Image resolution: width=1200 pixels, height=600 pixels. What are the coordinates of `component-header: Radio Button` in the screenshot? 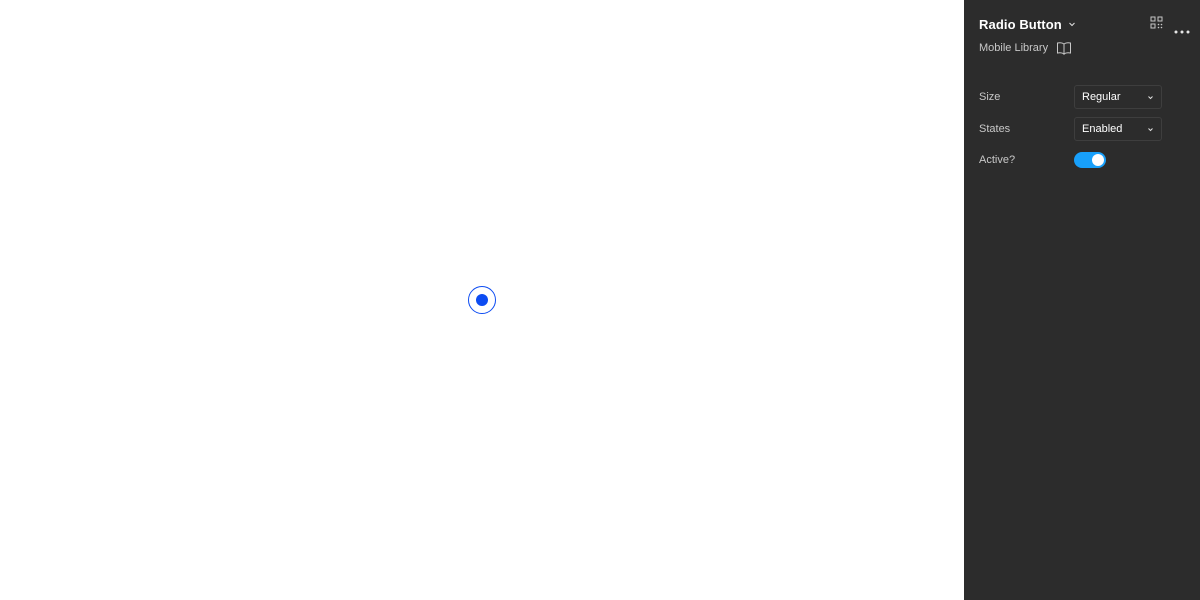 It's located at (1027, 24).